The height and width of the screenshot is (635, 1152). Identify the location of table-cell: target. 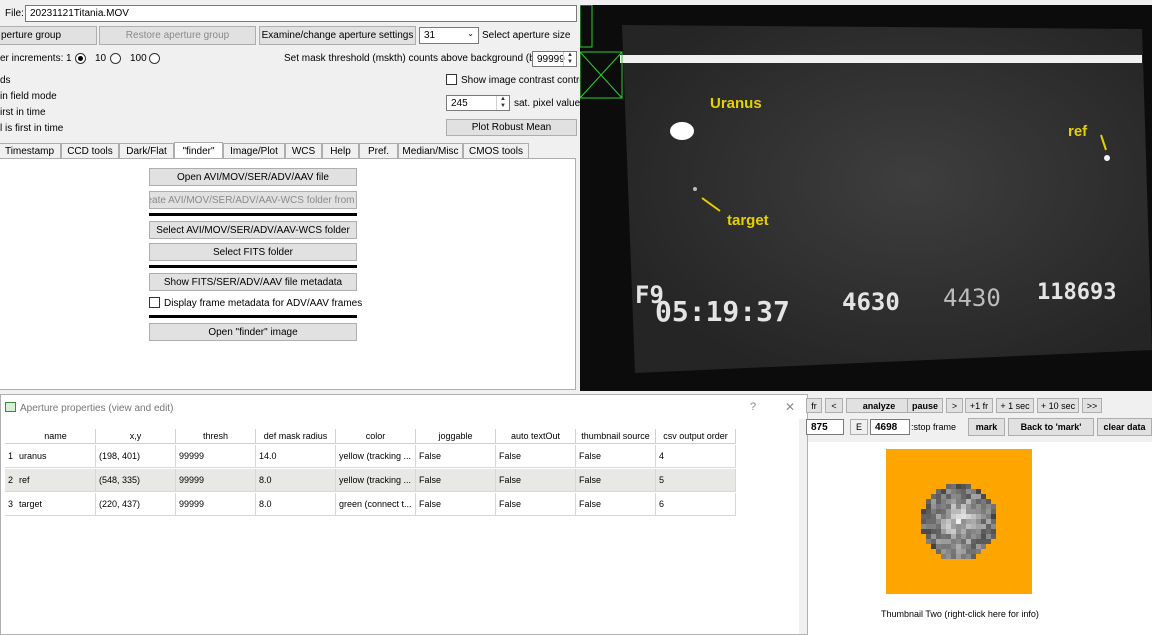
(56, 504).